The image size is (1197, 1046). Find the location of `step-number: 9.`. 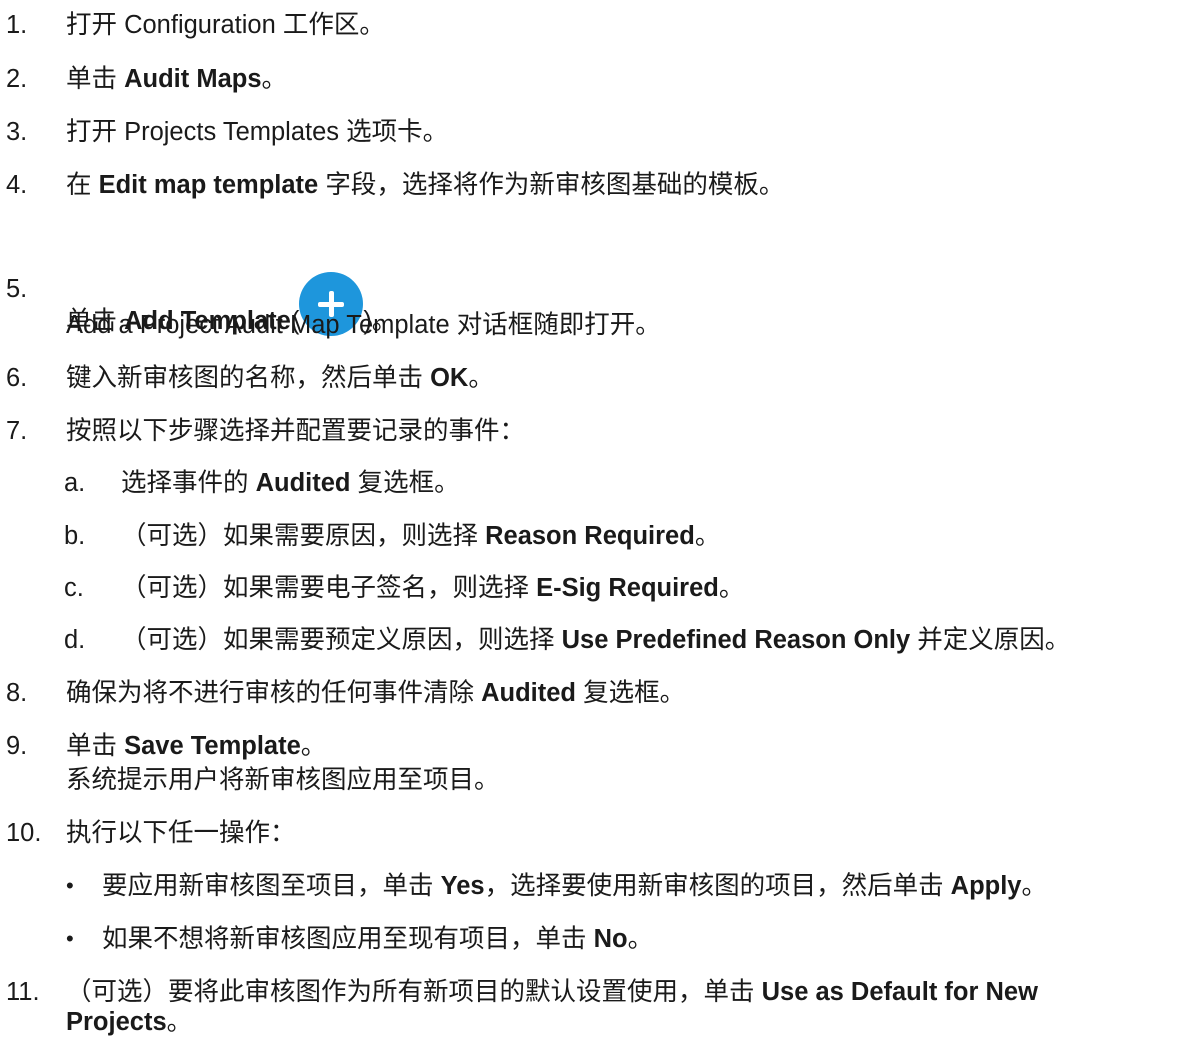

step-number: 9. is located at coordinates (17, 746).